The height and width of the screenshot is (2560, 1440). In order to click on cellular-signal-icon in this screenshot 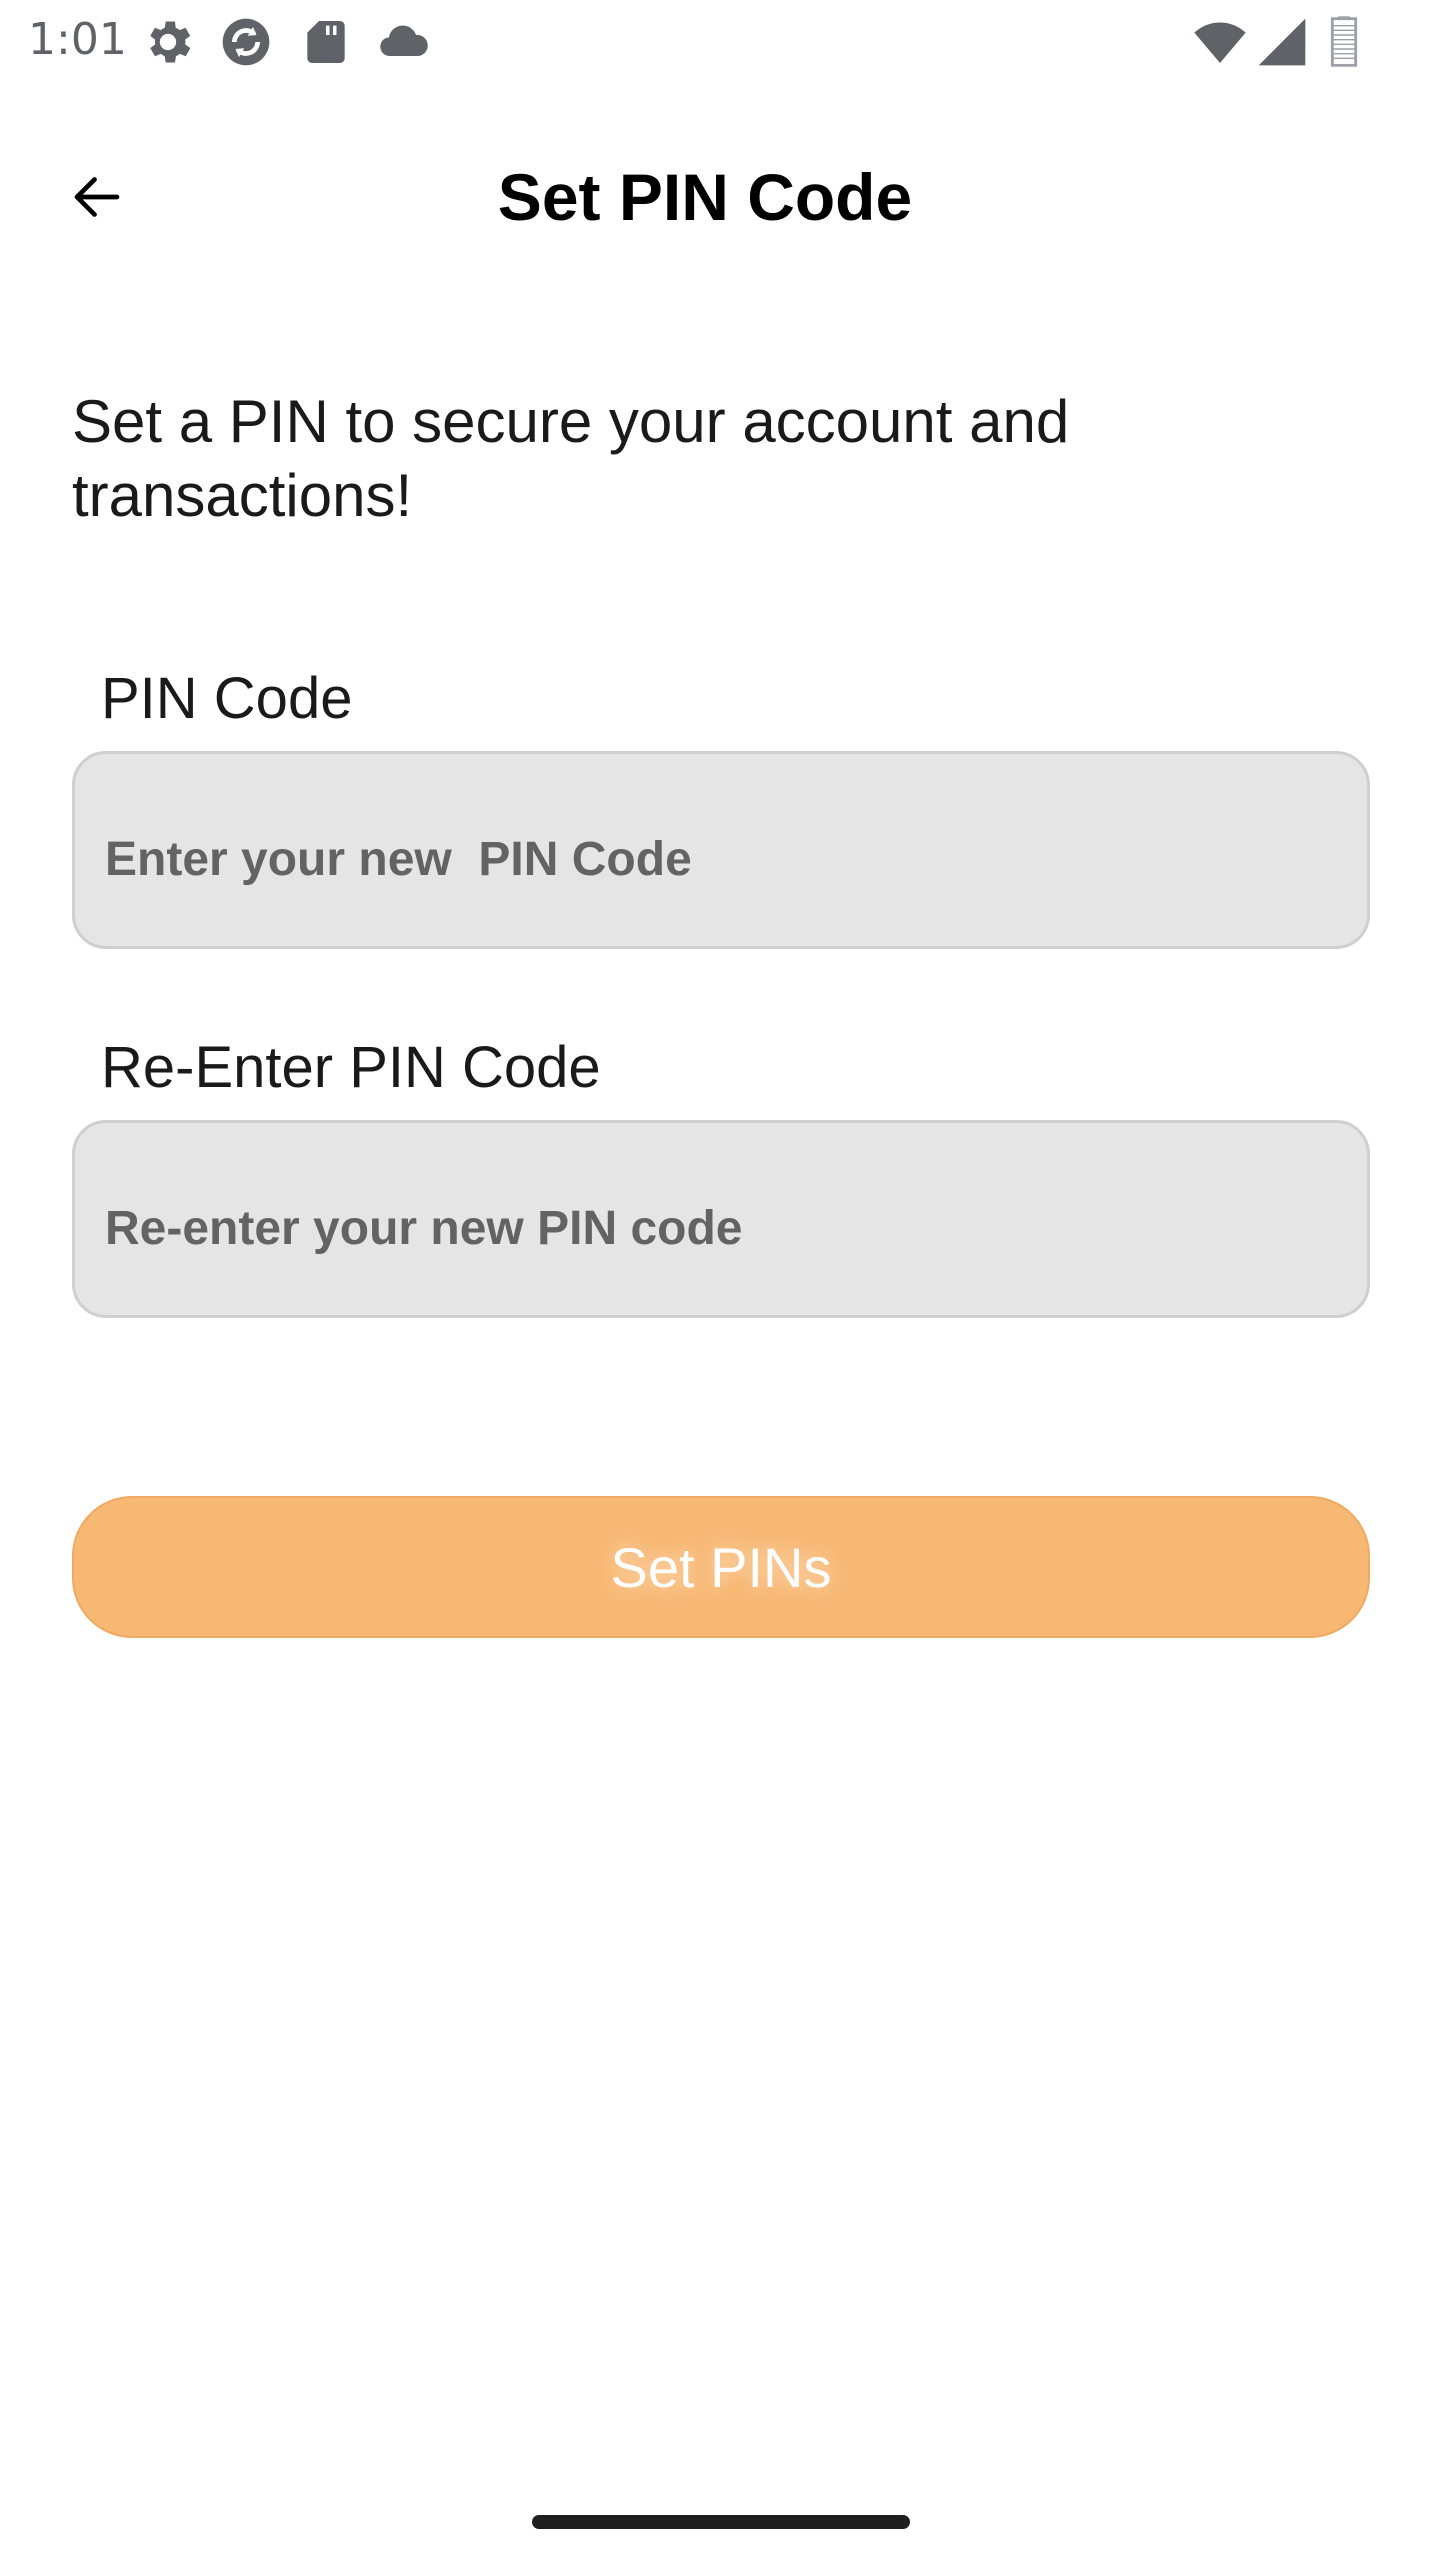, I will do `click(1282, 42)`.